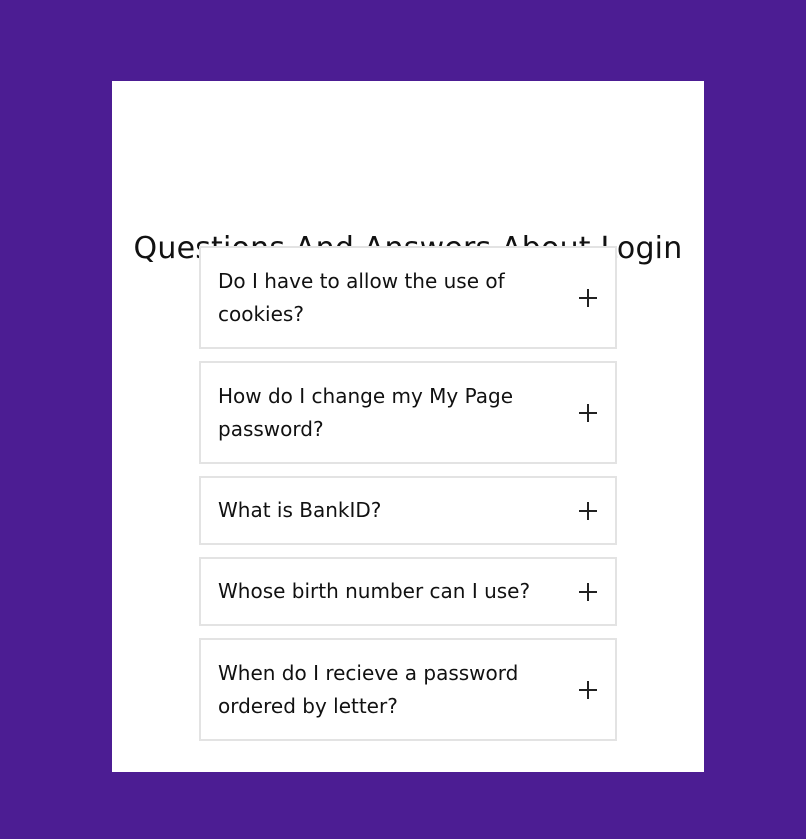 This screenshot has height=839, width=806. I want to click on faq-question: Whose birth number can I use?, so click(374, 591).